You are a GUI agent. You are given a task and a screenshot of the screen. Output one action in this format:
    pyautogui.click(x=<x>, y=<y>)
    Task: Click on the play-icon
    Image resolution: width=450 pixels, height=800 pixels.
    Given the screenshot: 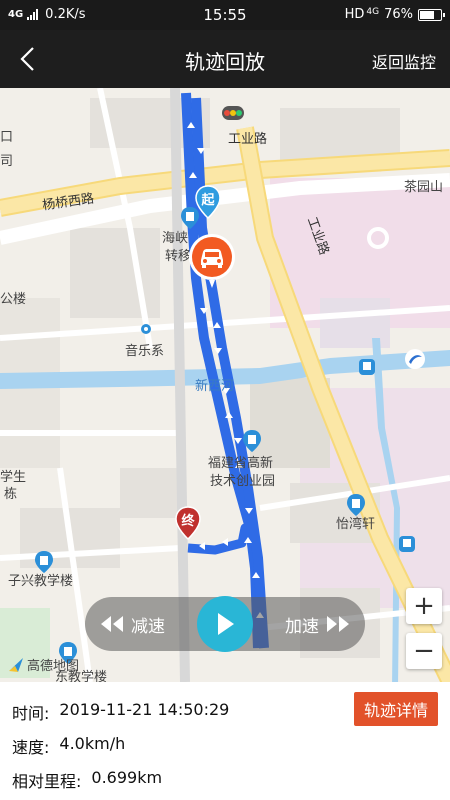 What is the action you would take?
    pyautogui.click(x=226, y=624)
    